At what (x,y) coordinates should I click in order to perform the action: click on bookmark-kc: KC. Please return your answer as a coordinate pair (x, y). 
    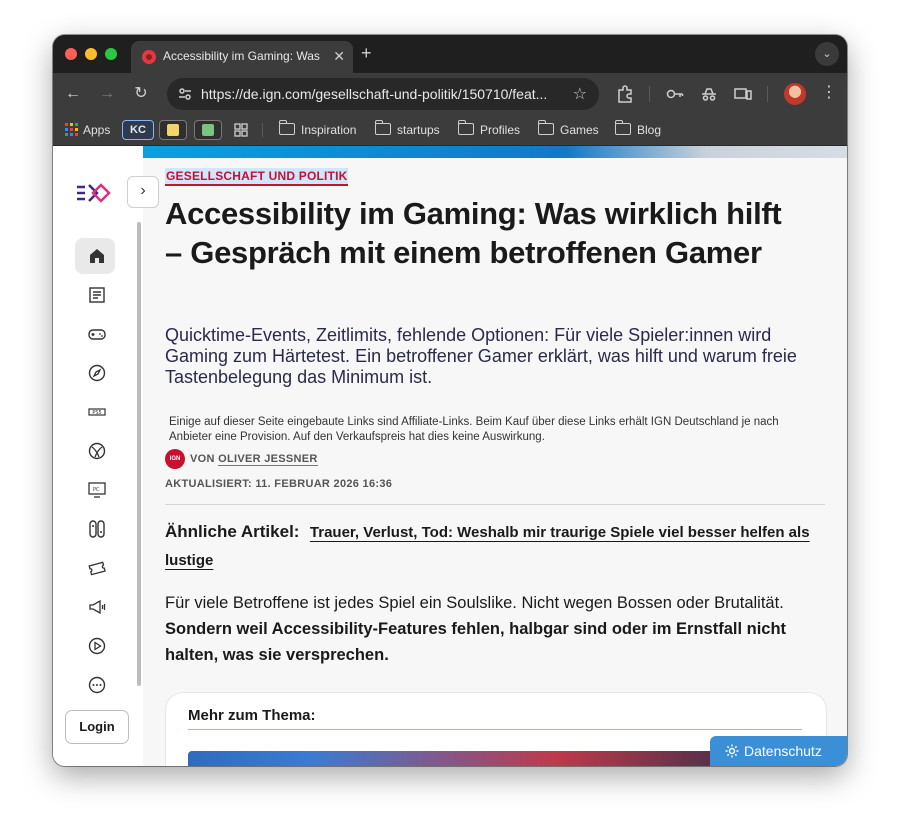
    Looking at the image, I should click on (138, 130).